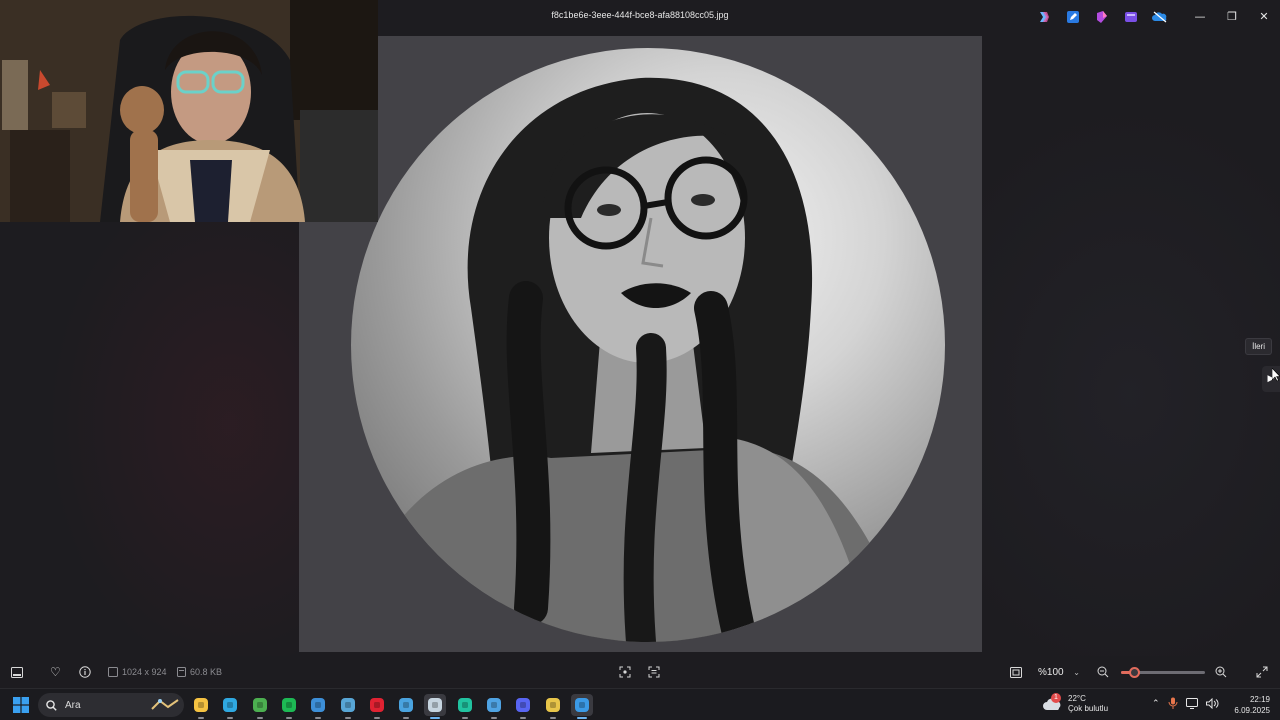 This screenshot has width=1280, height=720. I want to click on fit-window-icon, so click(1016, 672).